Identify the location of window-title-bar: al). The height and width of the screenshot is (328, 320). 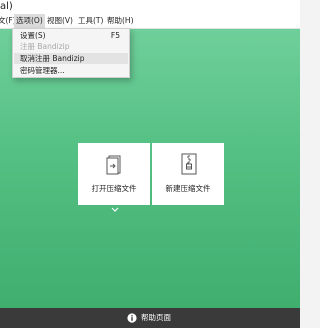
(150, 7).